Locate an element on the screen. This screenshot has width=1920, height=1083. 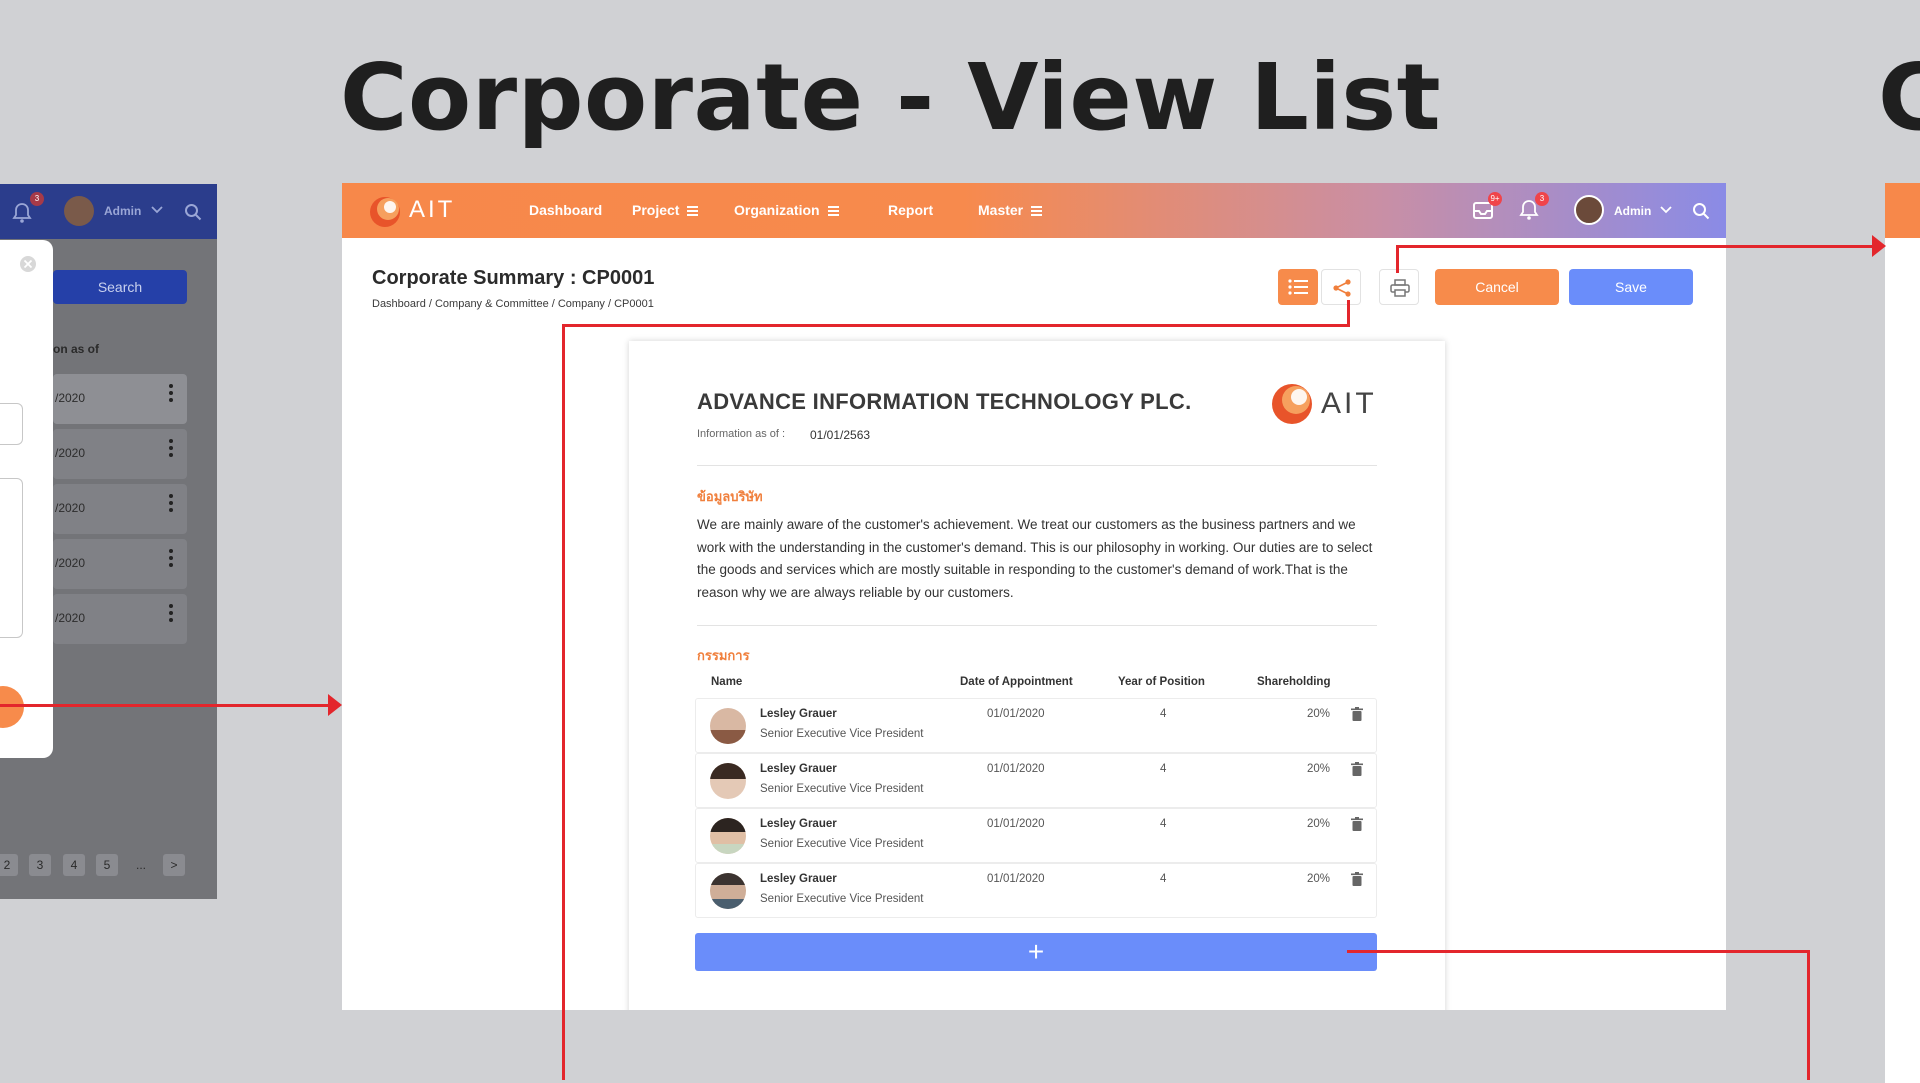
confirm-button is located at coordinates (12, 707).